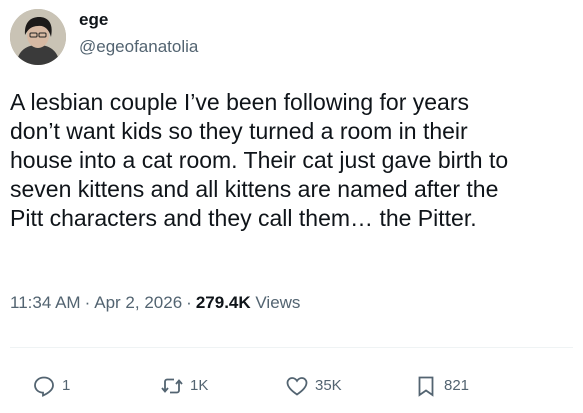 This screenshot has height=413, width=583. Describe the element at coordinates (44, 386) in the screenshot. I see `reply-icon` at that location.